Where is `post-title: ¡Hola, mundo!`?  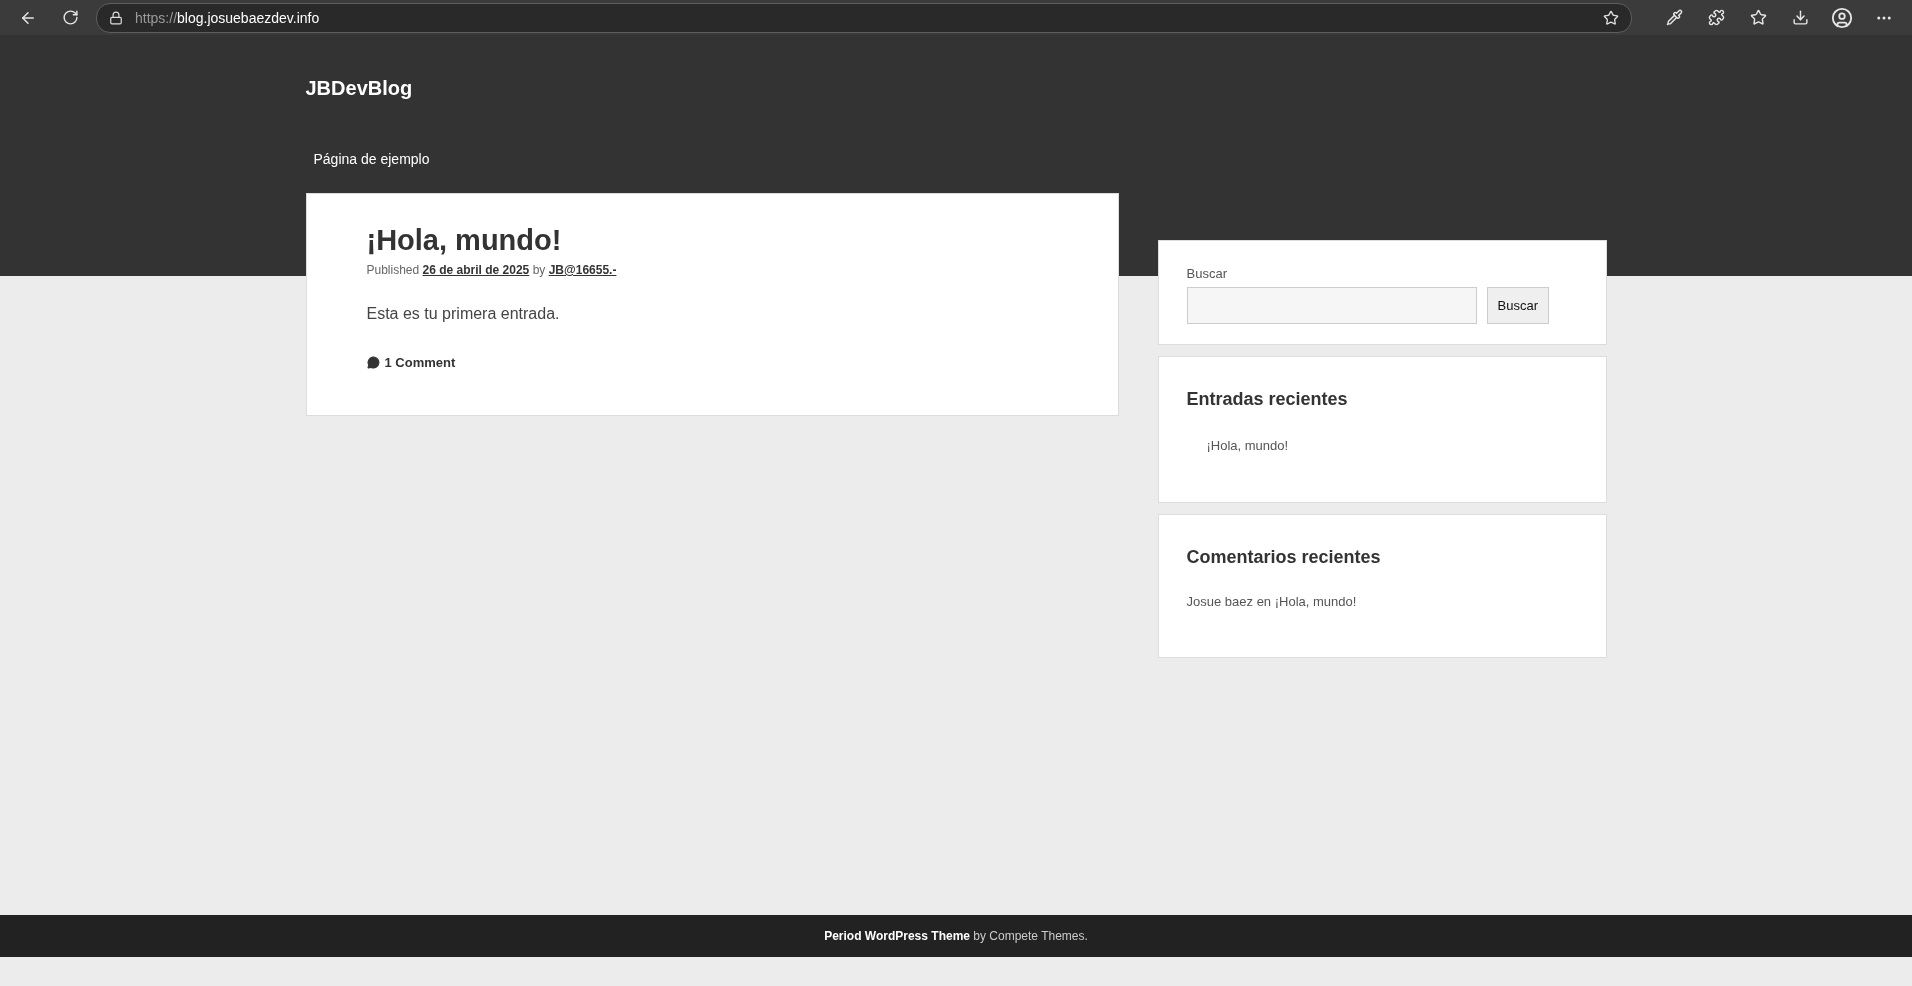
post-title: ¡Hola, mundo! is located at coordinates (712, 240).